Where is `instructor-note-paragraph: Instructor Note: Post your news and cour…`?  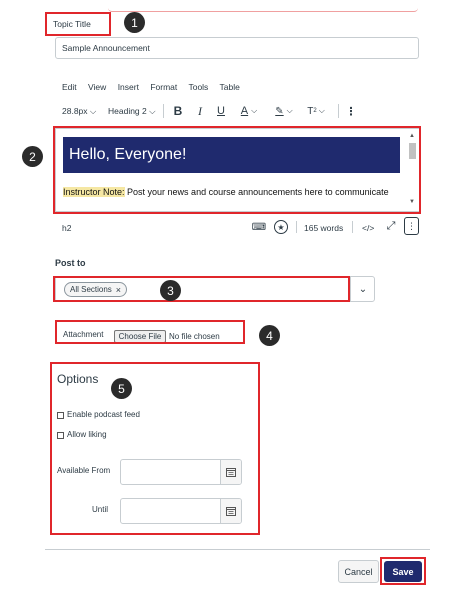
instructor-note-paragraph: Instructor Note: Post your news and cour… is located at coordinates (226, 192).